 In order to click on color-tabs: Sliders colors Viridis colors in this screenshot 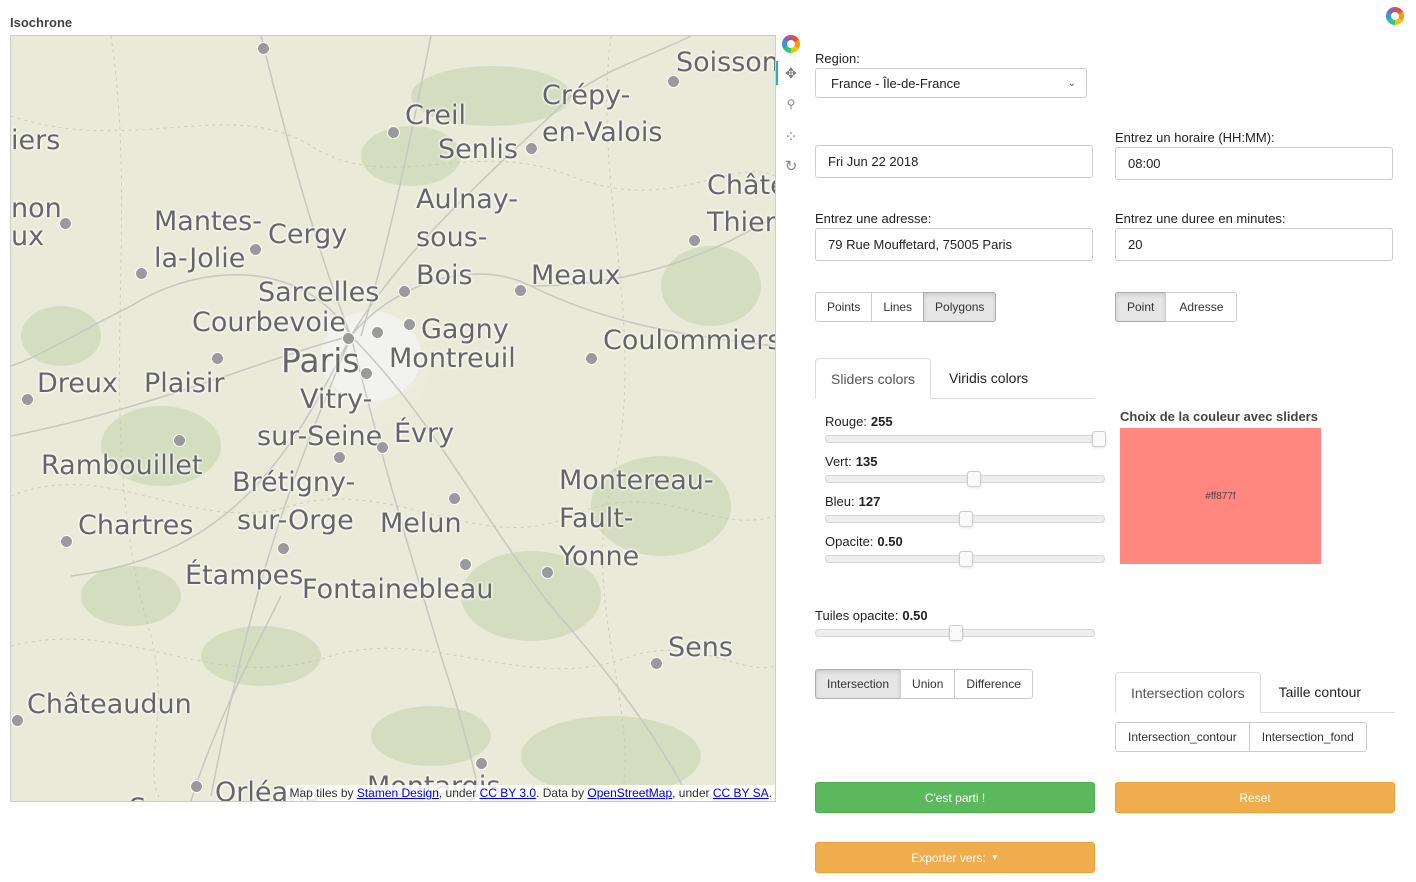, I will do `click(955, 378)`.